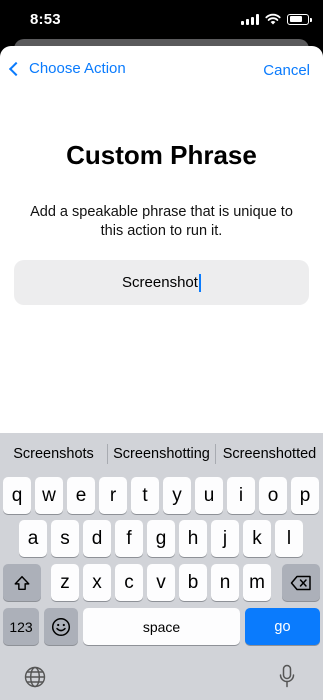 The height and width of the screenshot is (700, 323). Describe the element at coordinates (97, 538) in the screenshot. I see `key-d: d` at that location.